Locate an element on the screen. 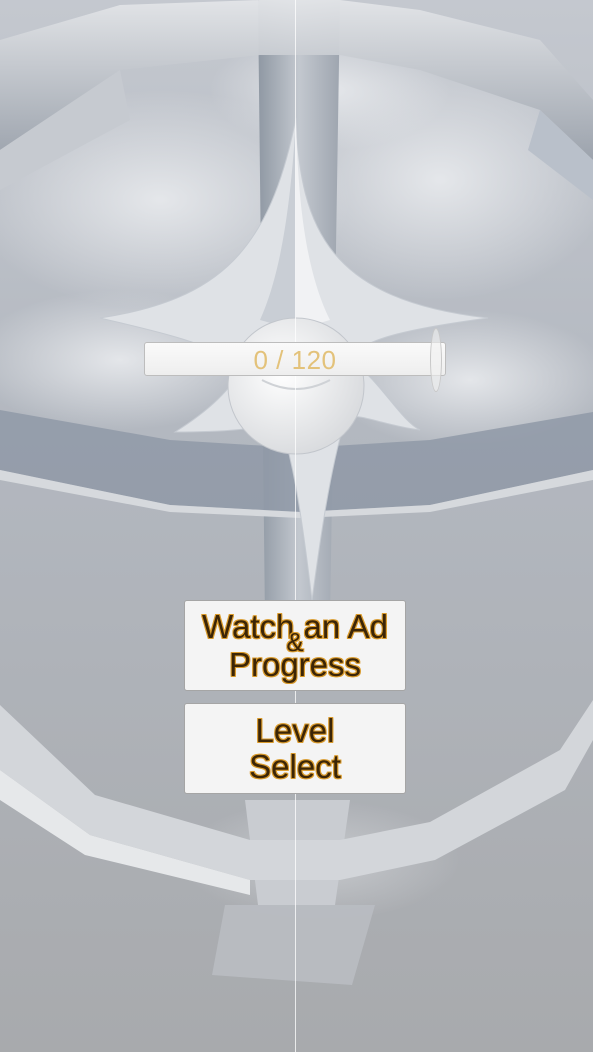  center-guide-line is located at coordinates (295, 526).